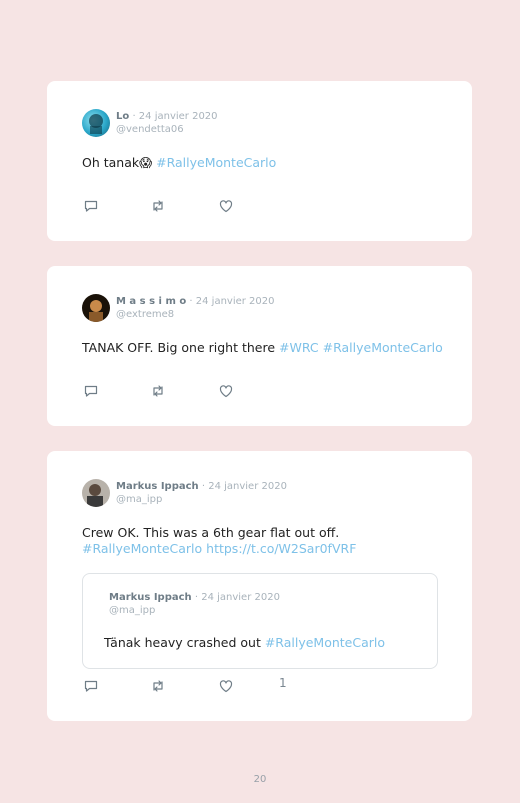  I want to click on author-name: Lo, so click(122, 116).